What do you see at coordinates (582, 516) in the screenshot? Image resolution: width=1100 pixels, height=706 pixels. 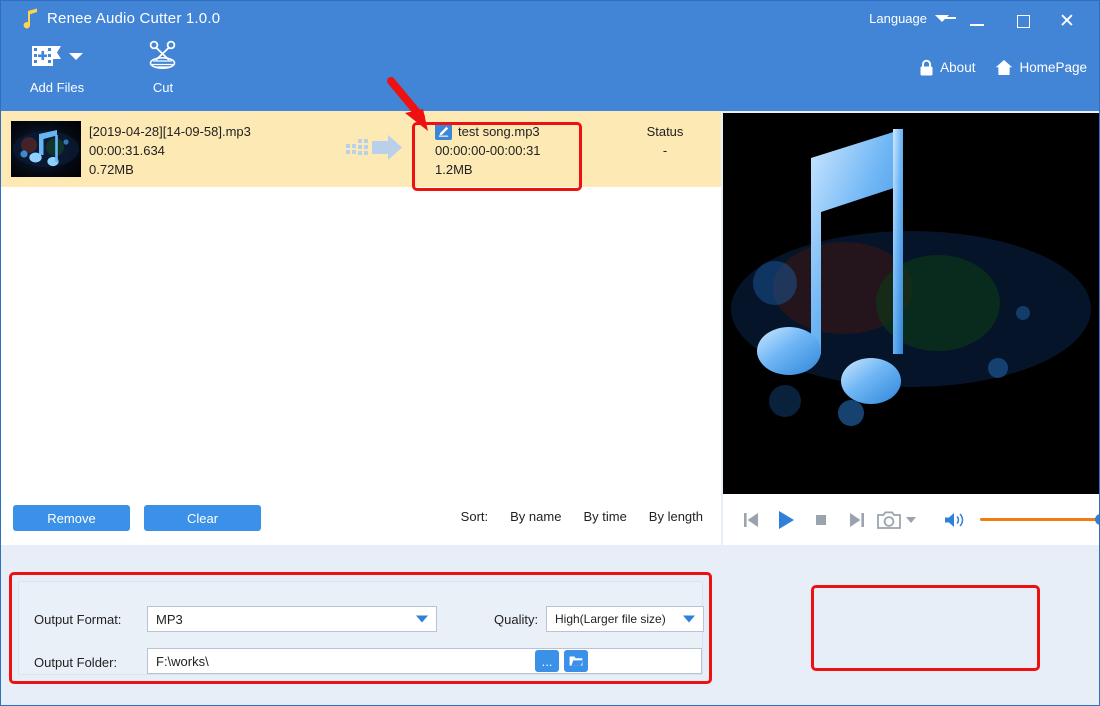 I see `sort-controls: Sort: By name By time By length` at bounding box center [582, 516].